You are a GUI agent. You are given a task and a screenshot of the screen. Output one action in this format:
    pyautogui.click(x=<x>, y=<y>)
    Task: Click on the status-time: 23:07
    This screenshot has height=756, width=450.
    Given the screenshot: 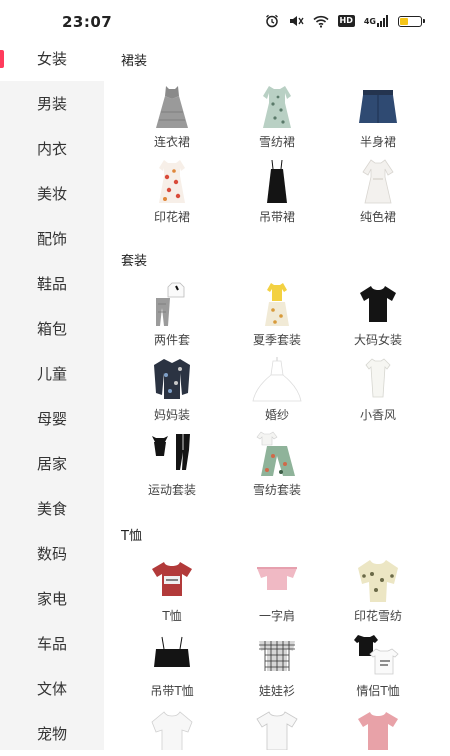 What is the action you would take?
    pyautogui.click(x=87, y=22)
    